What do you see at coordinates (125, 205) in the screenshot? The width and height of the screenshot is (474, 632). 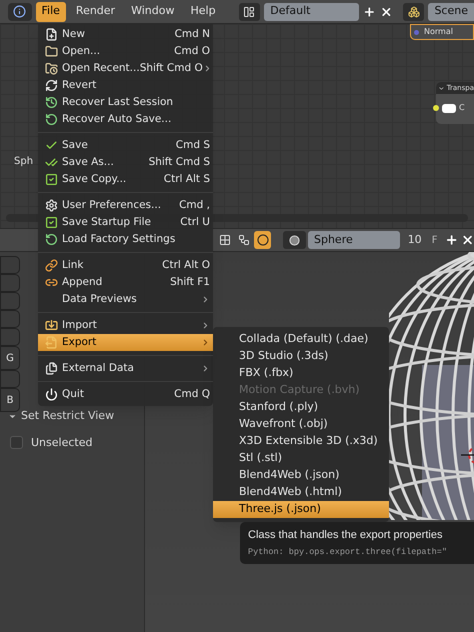 I see `menu-item: User Preferences... Cmd ,` at bounding box center [125, 205].